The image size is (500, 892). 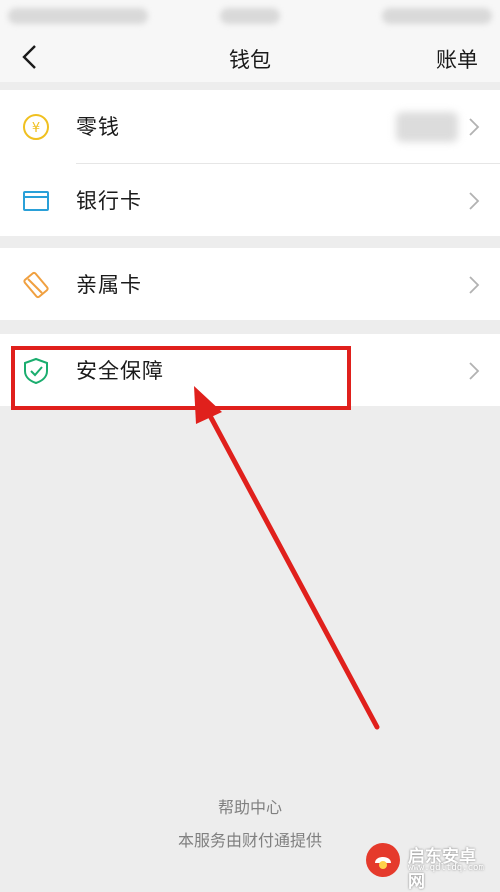 I want to click on status-bar-center-blur, so click(x=250, y=16).